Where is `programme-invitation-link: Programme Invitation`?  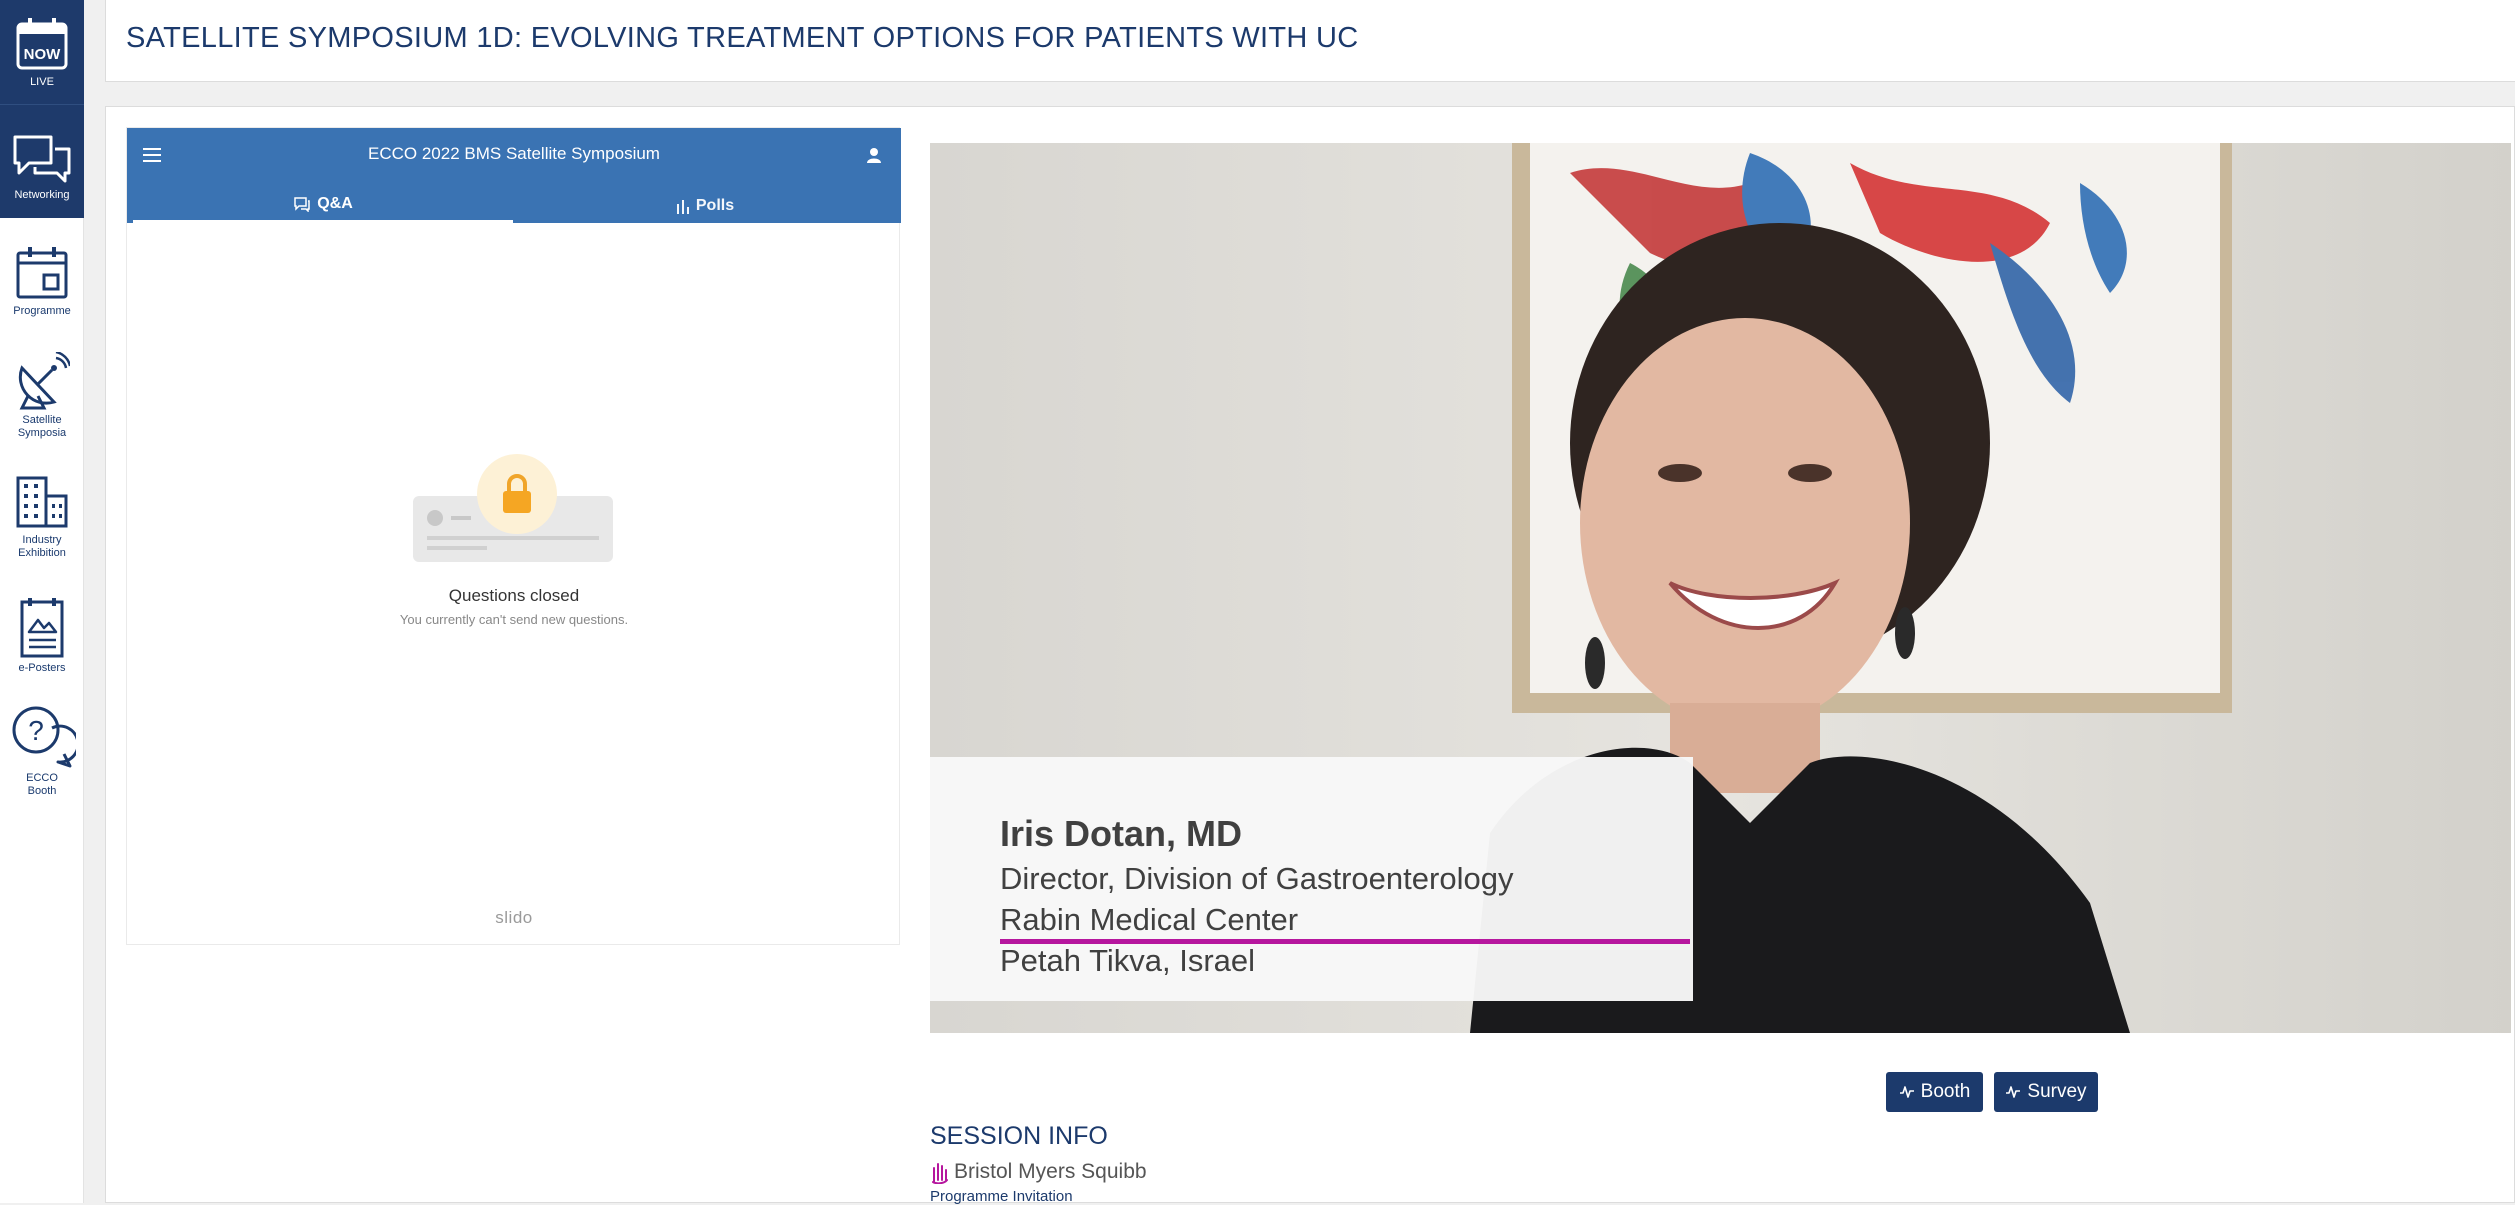 programme-invitation-link: Programme Invitation is located at coordinates (1001, 1196).